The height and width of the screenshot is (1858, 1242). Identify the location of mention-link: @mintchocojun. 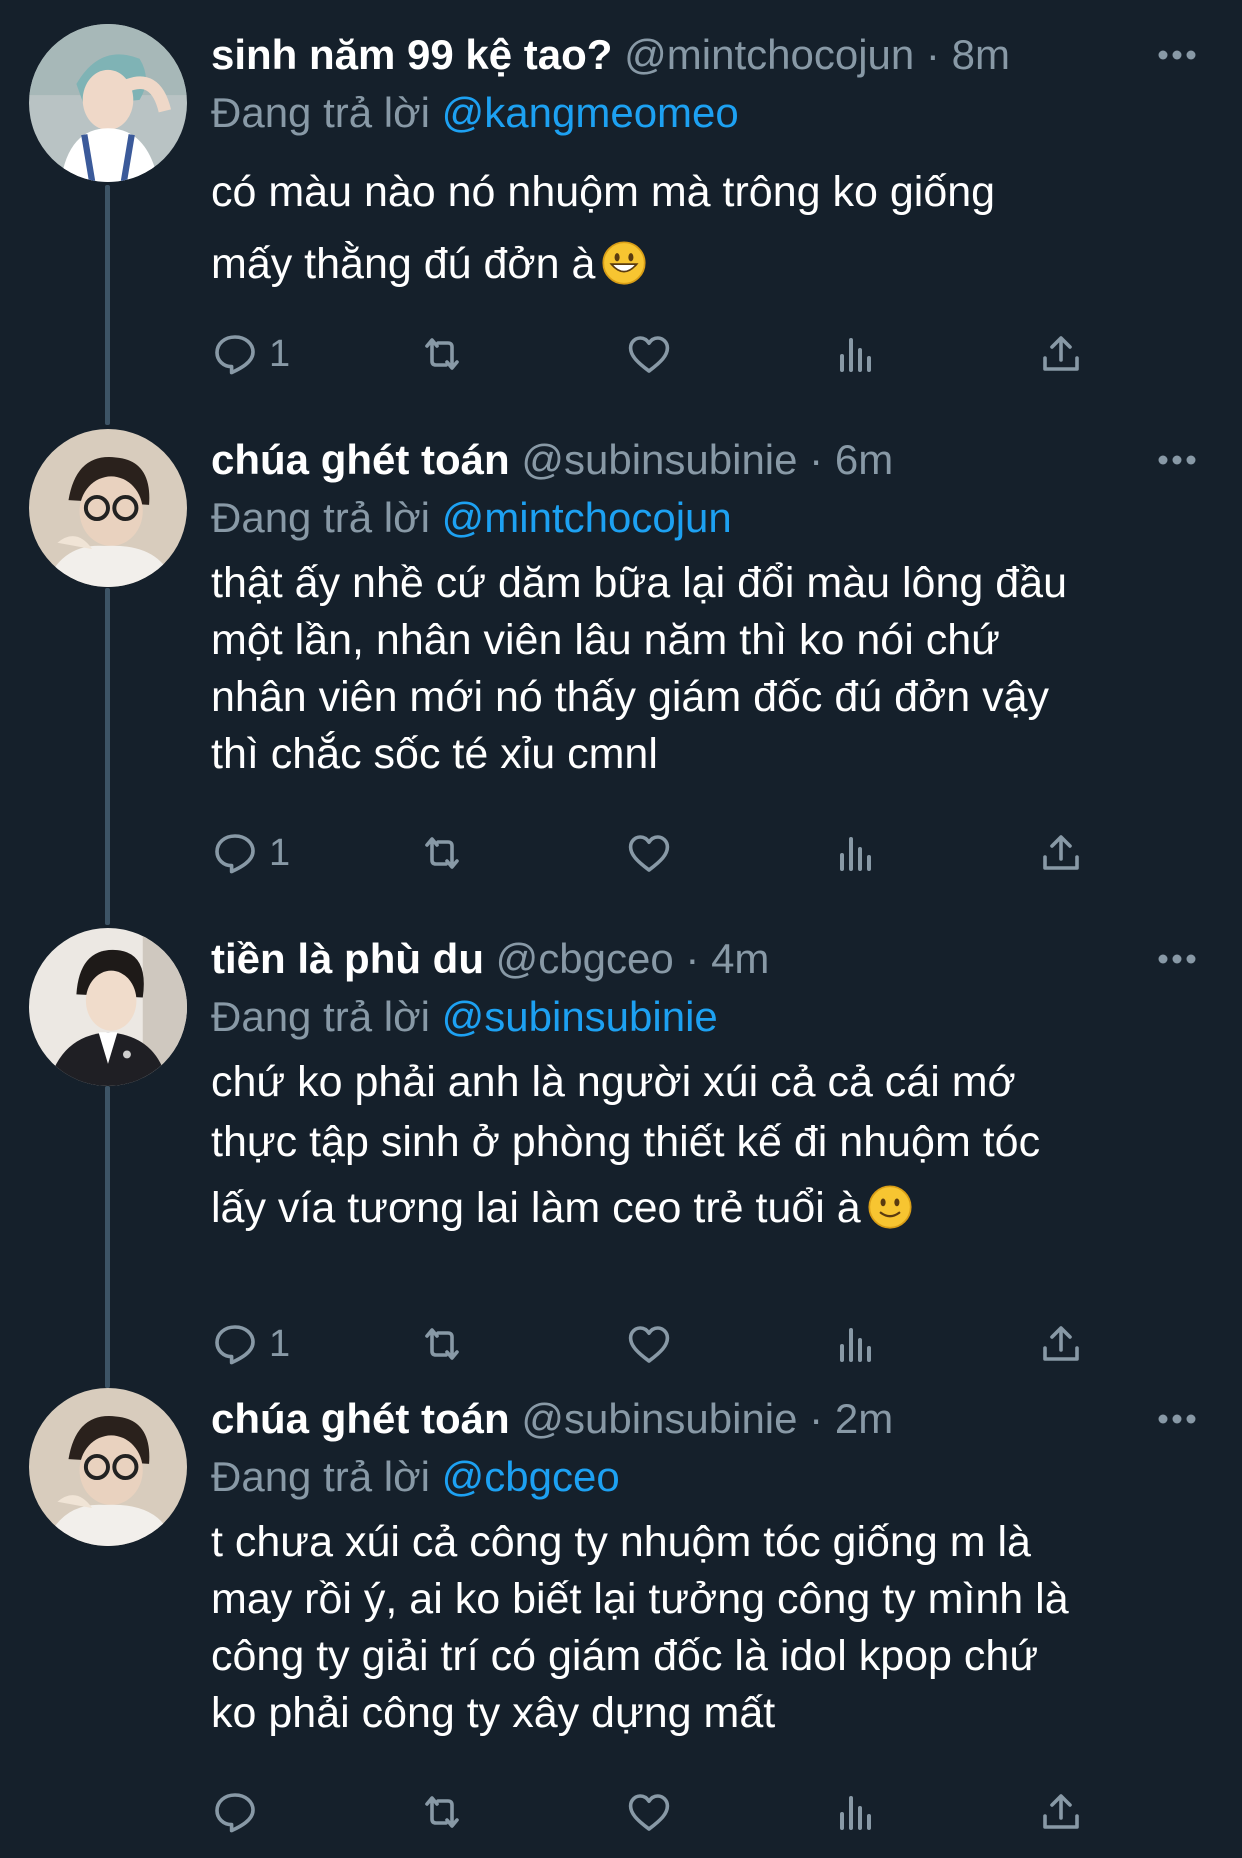
(587, 517).